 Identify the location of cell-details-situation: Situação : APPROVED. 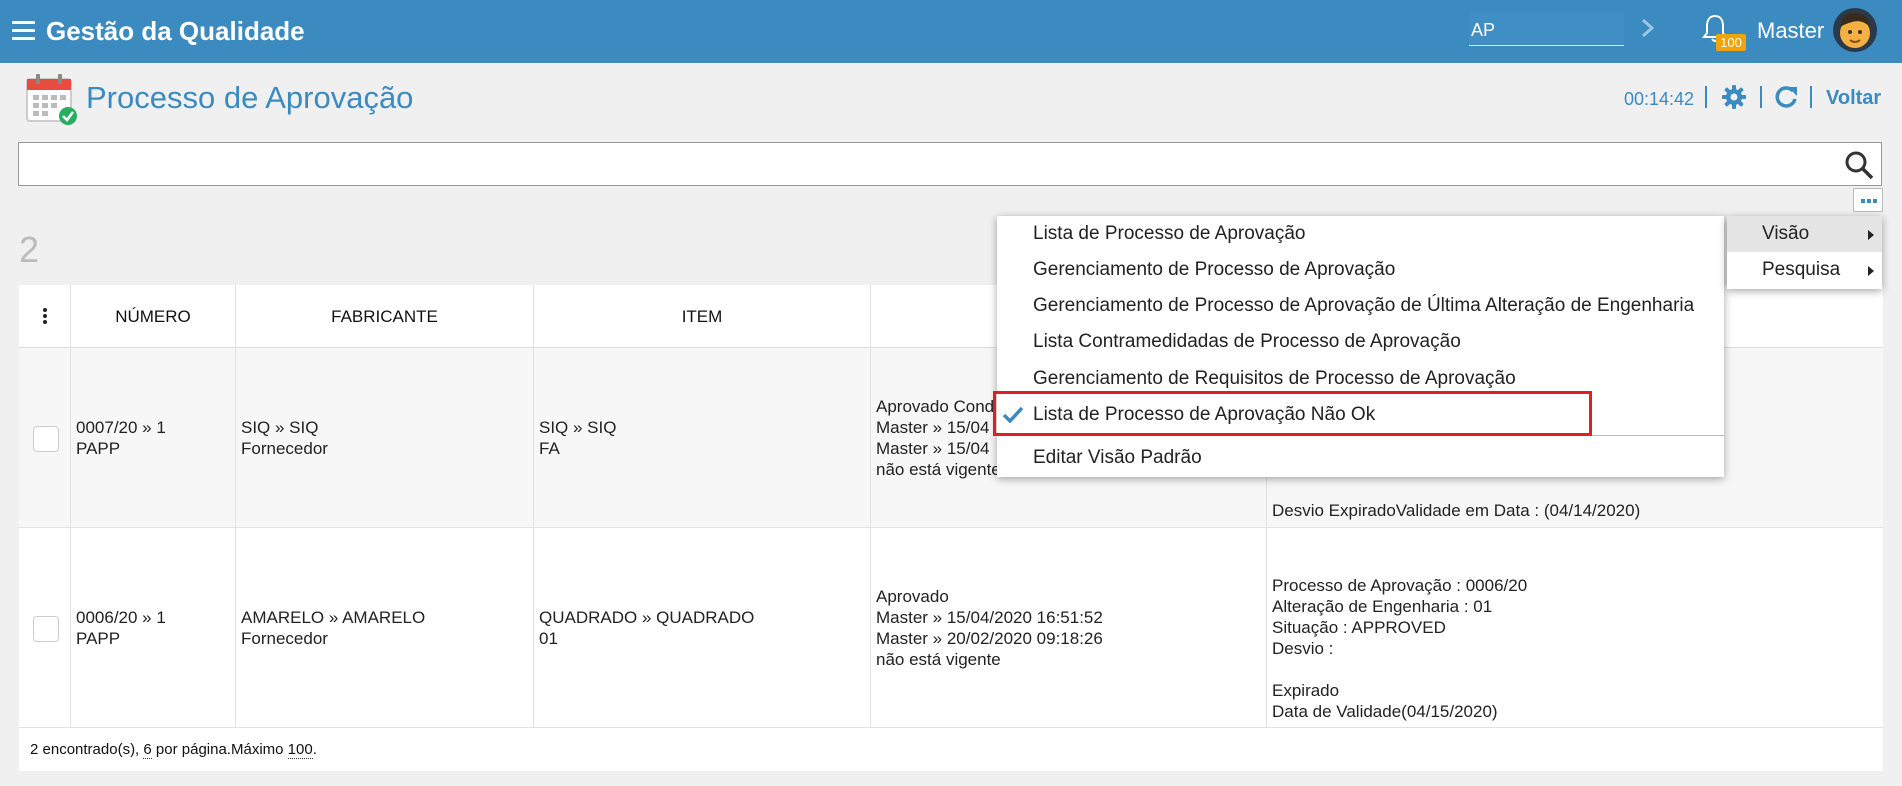
(1359, 627).